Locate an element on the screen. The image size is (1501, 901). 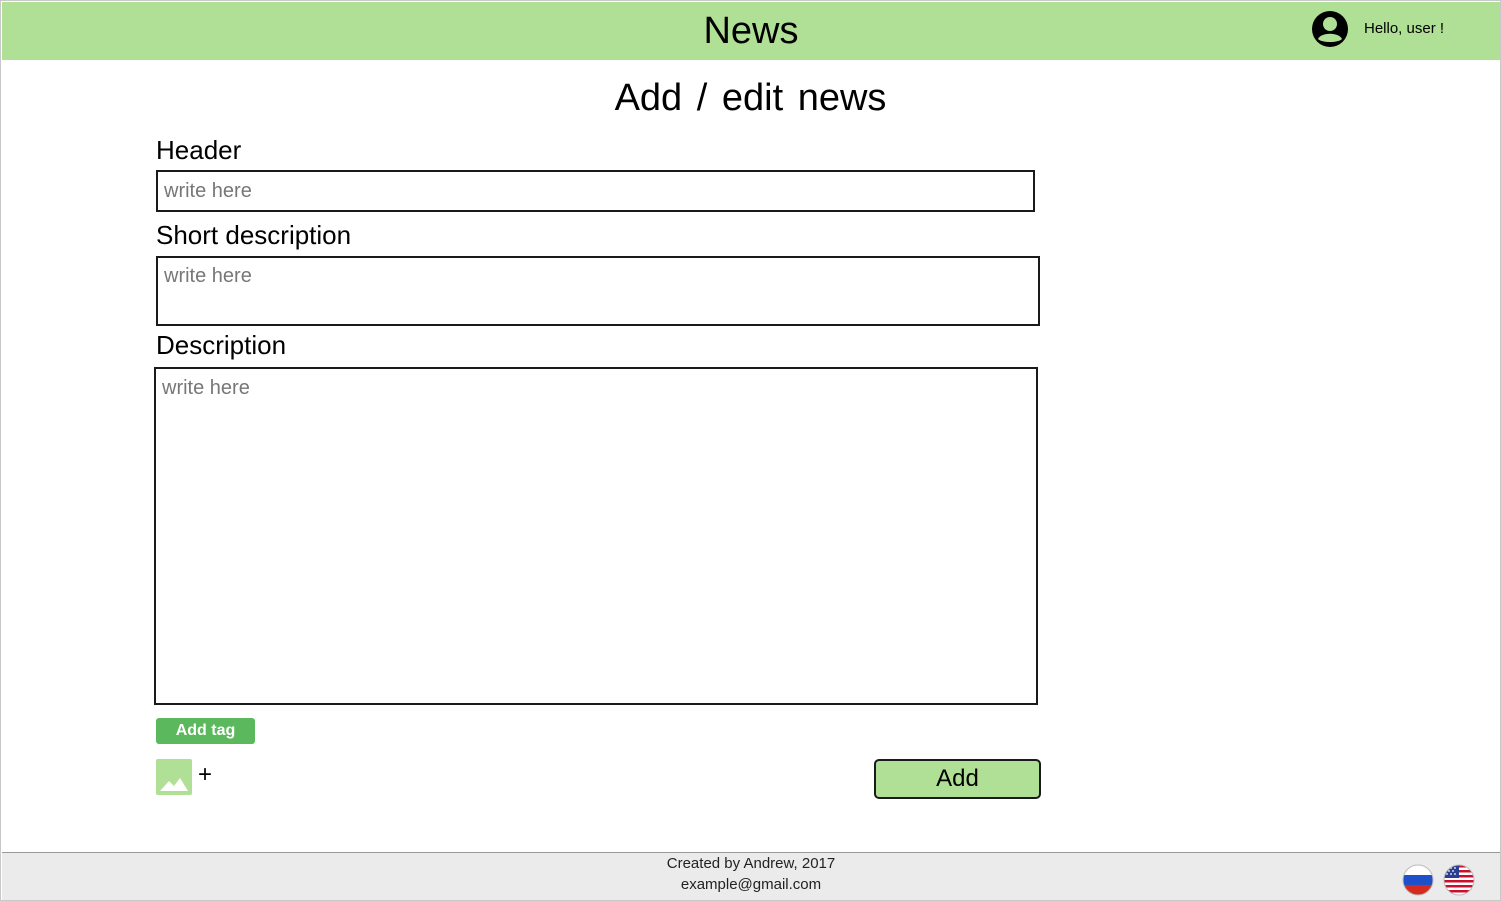
image-icon is located at coordinates (174, 777).